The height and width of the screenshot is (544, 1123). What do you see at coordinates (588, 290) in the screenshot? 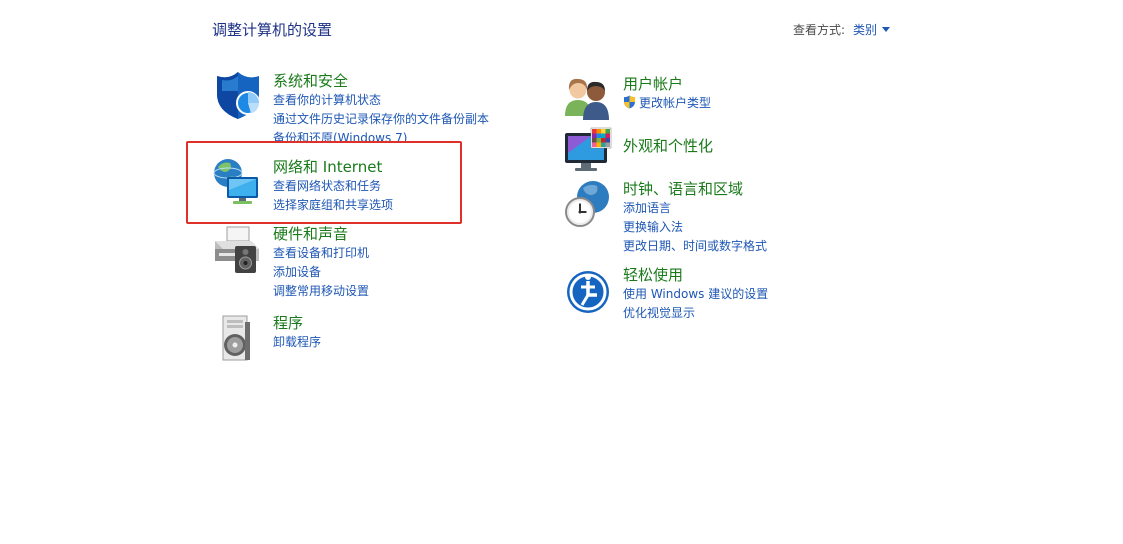
I see `ease-of-access-icon` at bounding box center [588, 290].